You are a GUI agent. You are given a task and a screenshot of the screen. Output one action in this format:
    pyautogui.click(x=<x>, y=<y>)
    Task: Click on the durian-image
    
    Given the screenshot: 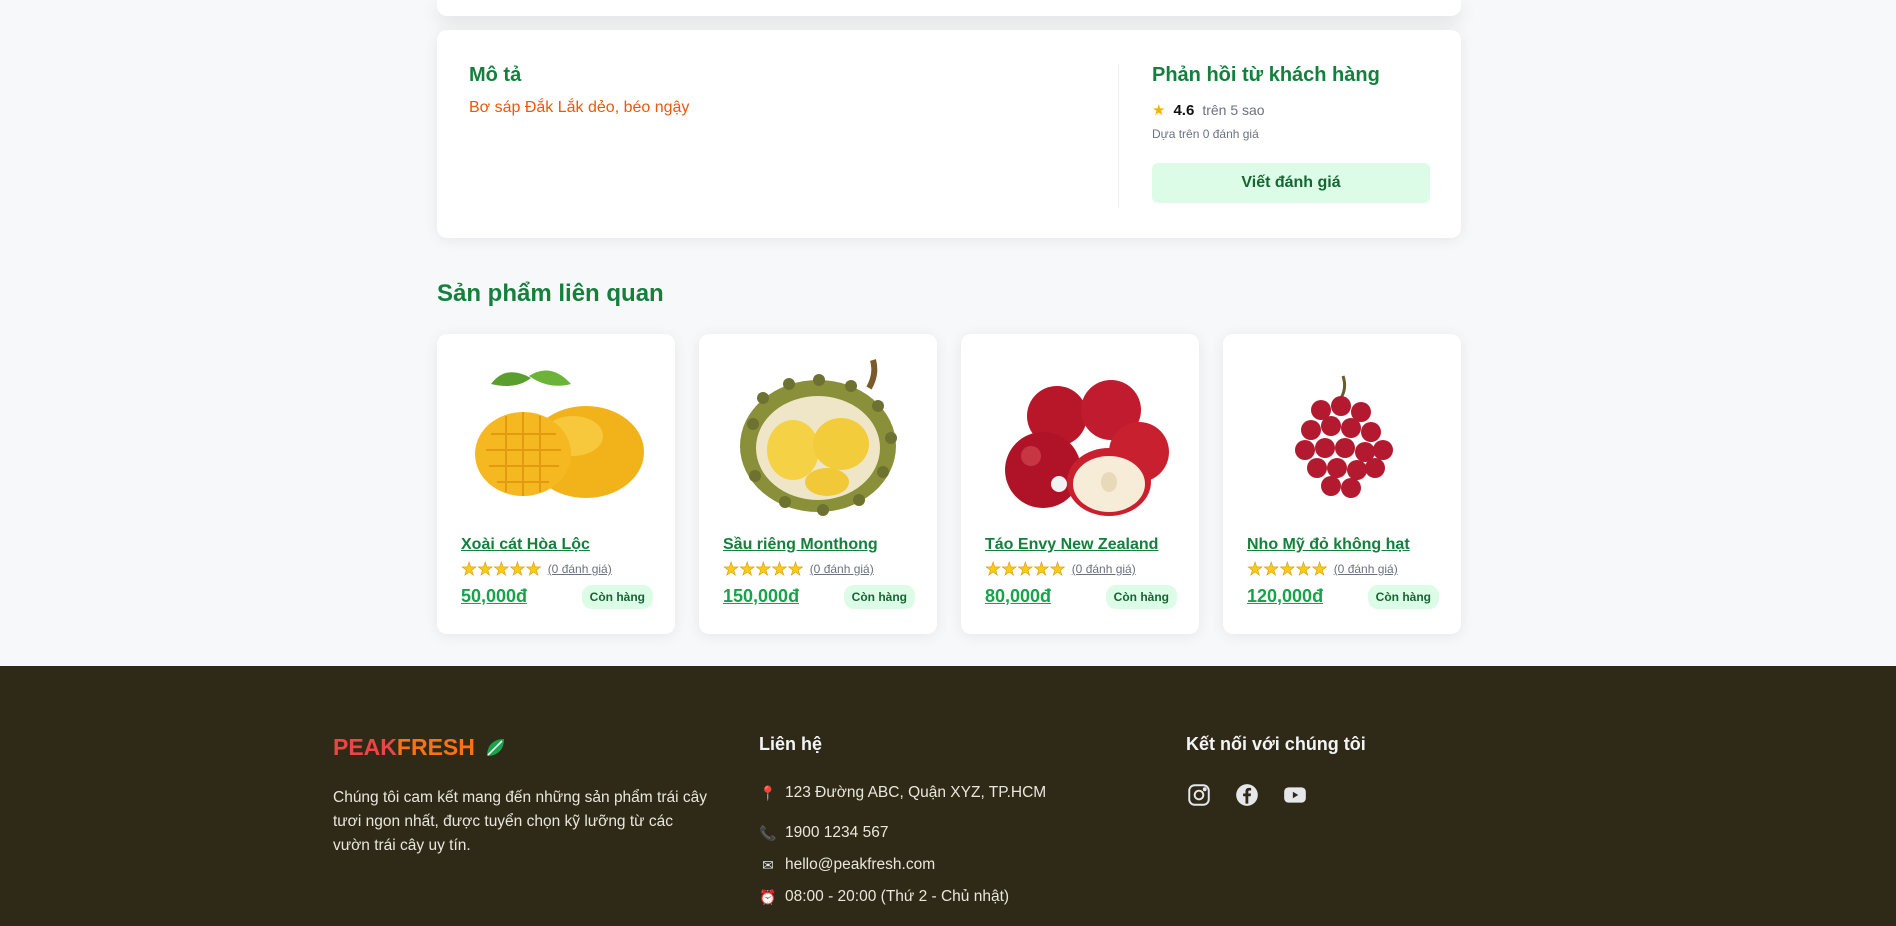 What is the action you would take?
    pyautogui.click(x=818, y=437)
    